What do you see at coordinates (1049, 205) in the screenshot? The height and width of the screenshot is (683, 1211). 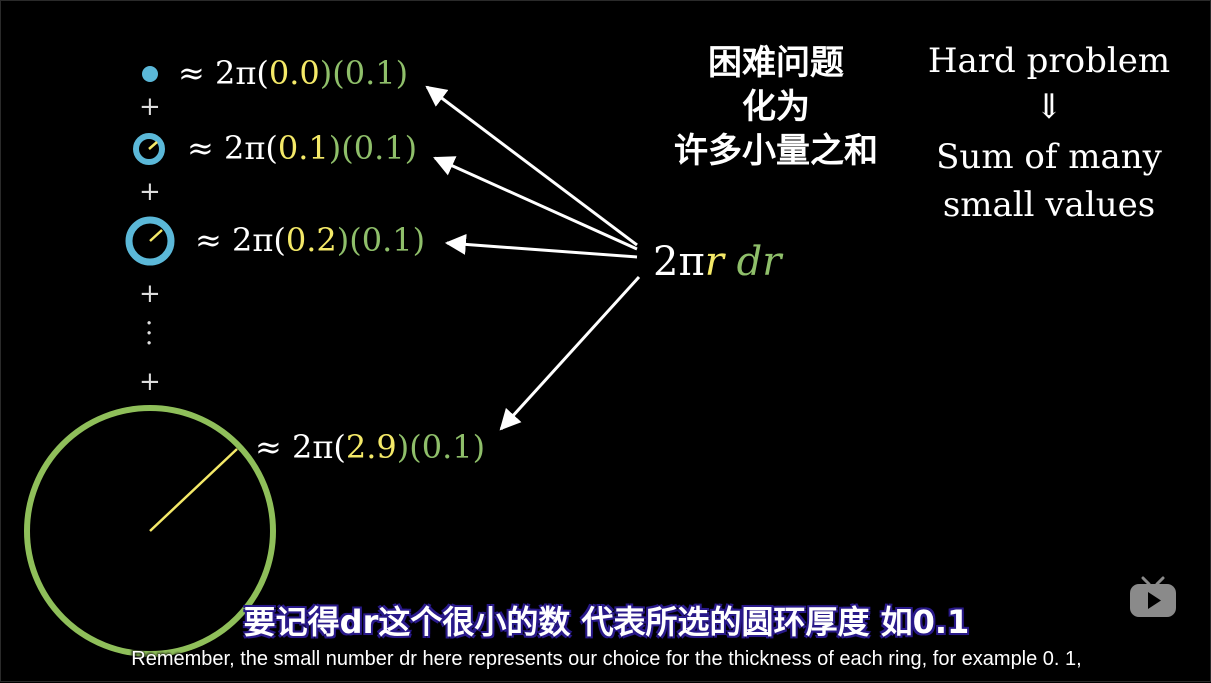 I see `english-title-line-3: small values` at bounding box center [1049, 205].